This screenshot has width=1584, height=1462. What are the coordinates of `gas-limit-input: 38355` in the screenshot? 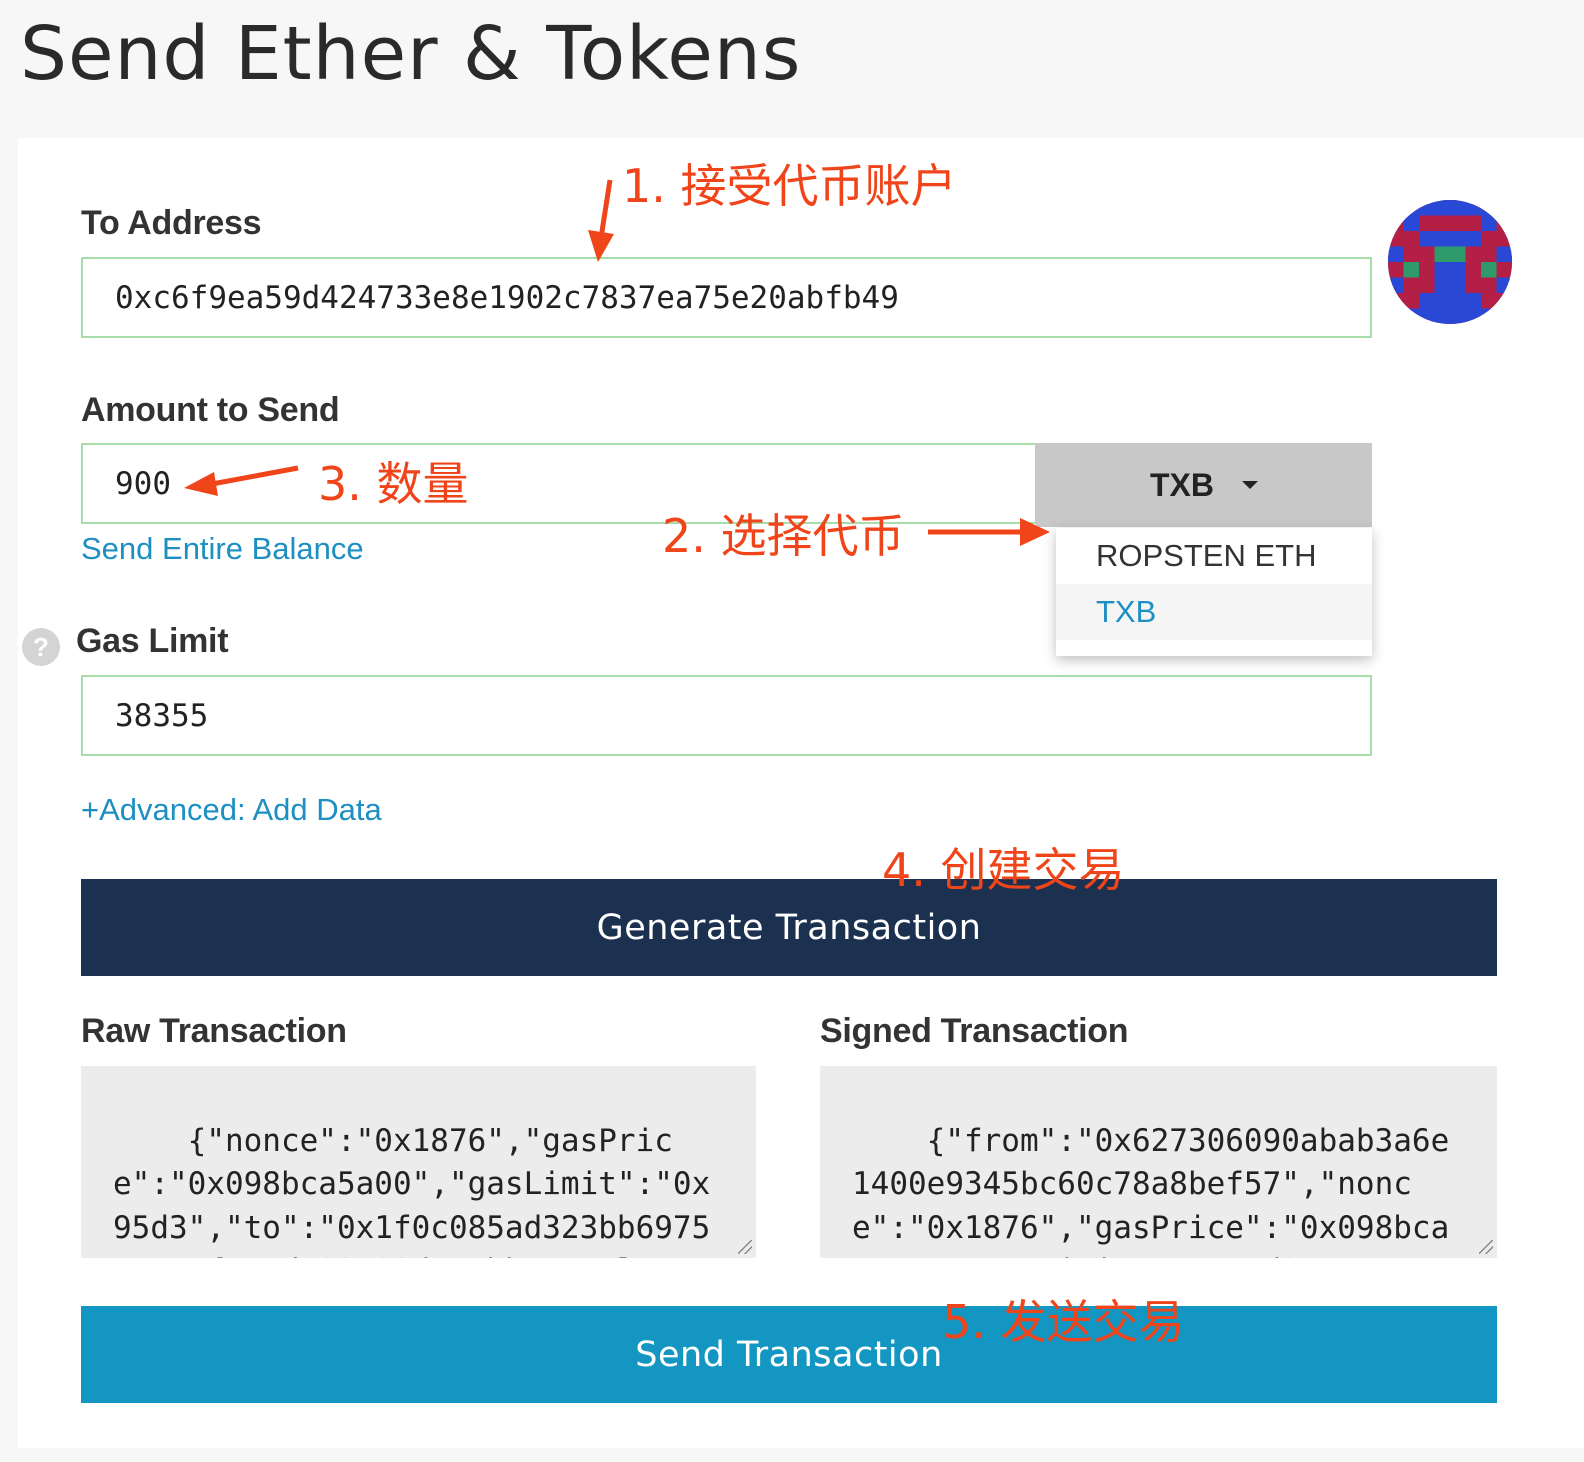 It's located at (726, 715).